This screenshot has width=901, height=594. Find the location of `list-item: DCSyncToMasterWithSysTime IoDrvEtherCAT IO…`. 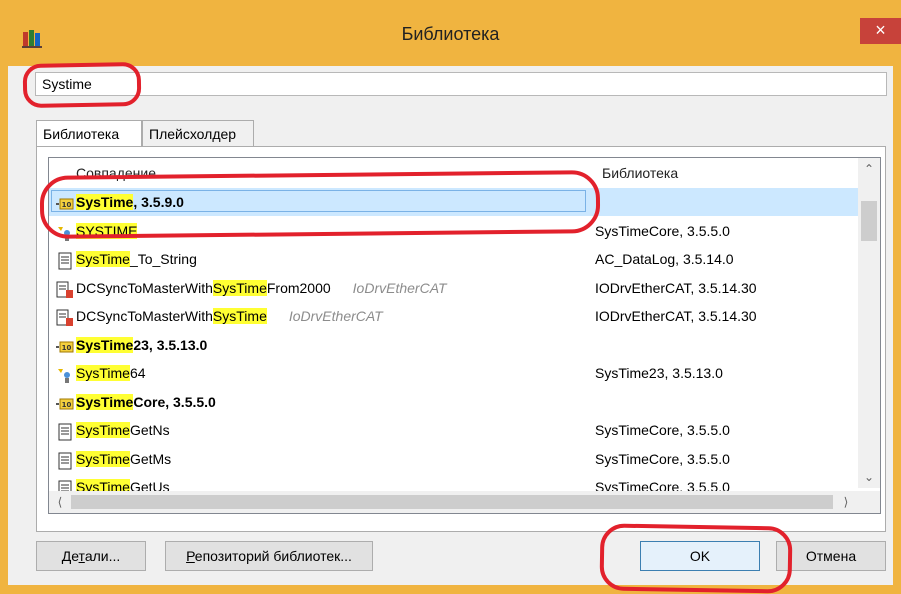

list-item: DCSyncToMasterWithSysTime IoDrvEtherCAT IO… is located at coordinates (453, 316).